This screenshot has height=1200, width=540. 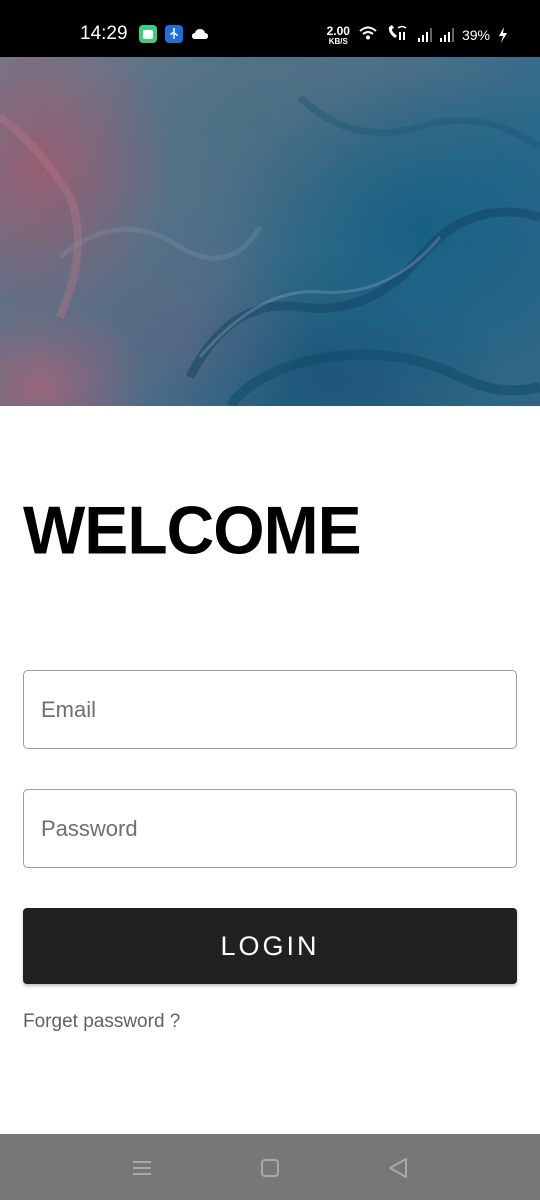 I want to click on cloud-icon, so click(x=200, y=34).